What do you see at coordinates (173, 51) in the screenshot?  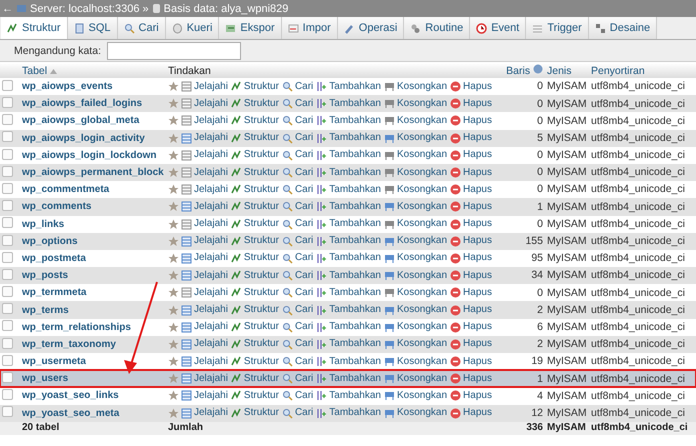 I see `filter-input` at bounding box center [173, 51].